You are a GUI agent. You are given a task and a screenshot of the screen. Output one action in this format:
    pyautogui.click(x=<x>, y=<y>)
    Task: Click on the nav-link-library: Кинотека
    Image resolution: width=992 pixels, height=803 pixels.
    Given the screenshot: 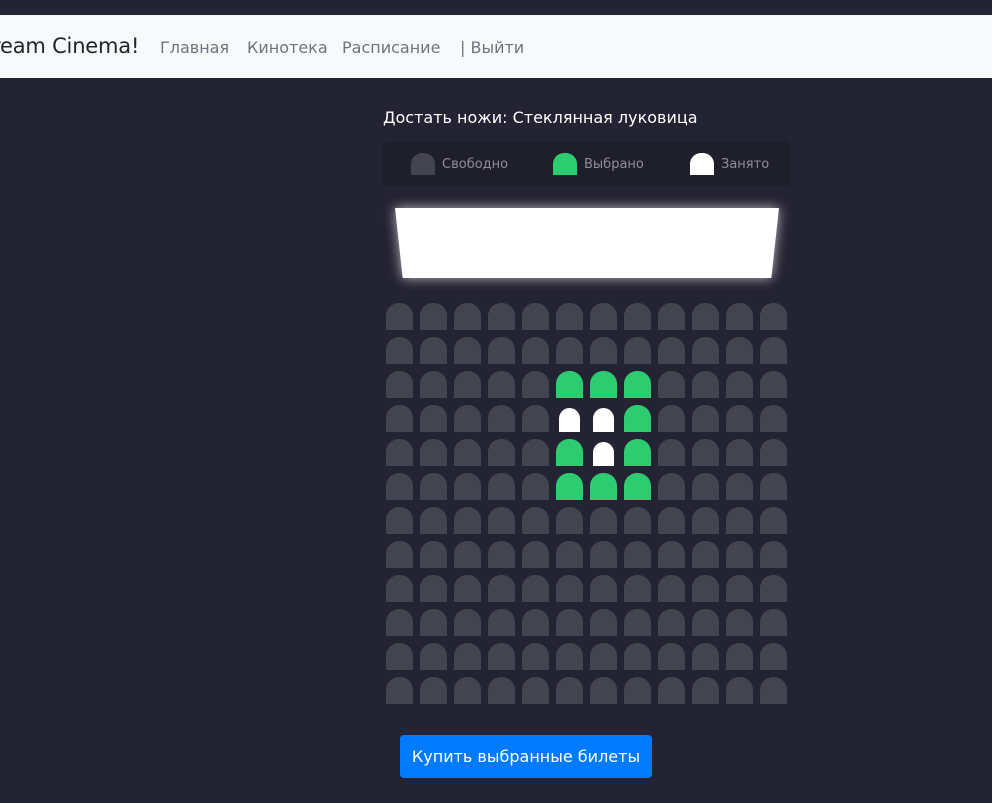 What is the action you would take?
    pyautogui.click(x=287, y=47)
    